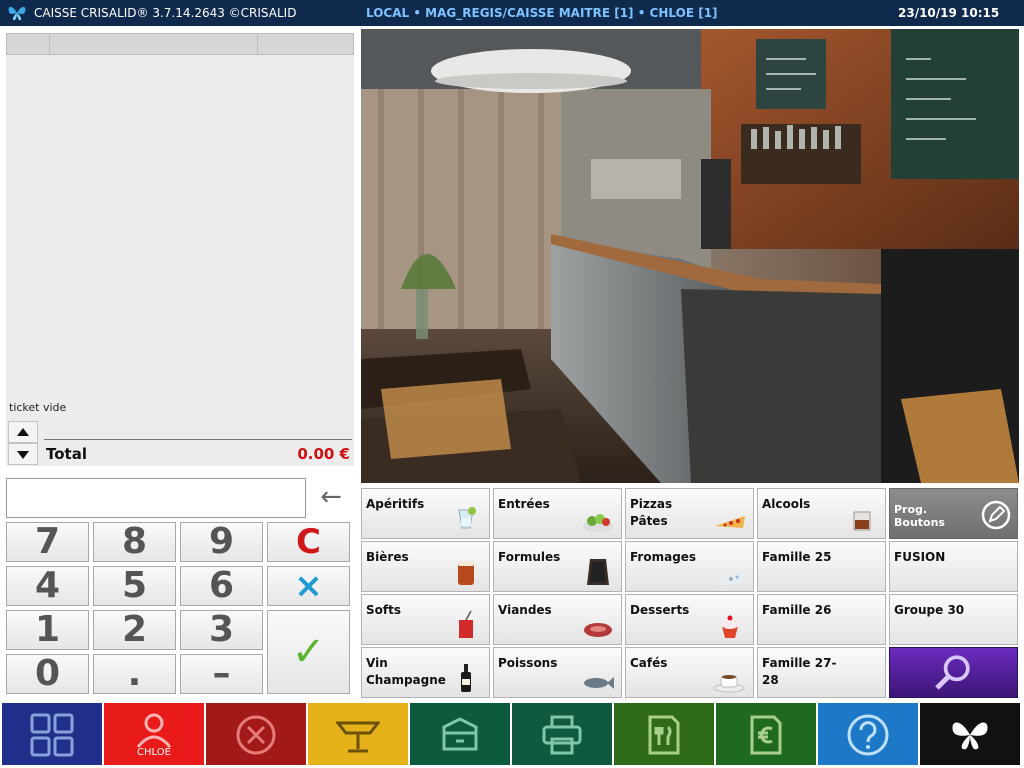 Image resolution: width=1024 pixels, height=768 pixels. I want to click on category-label: Famille 25, so click(797, 557).